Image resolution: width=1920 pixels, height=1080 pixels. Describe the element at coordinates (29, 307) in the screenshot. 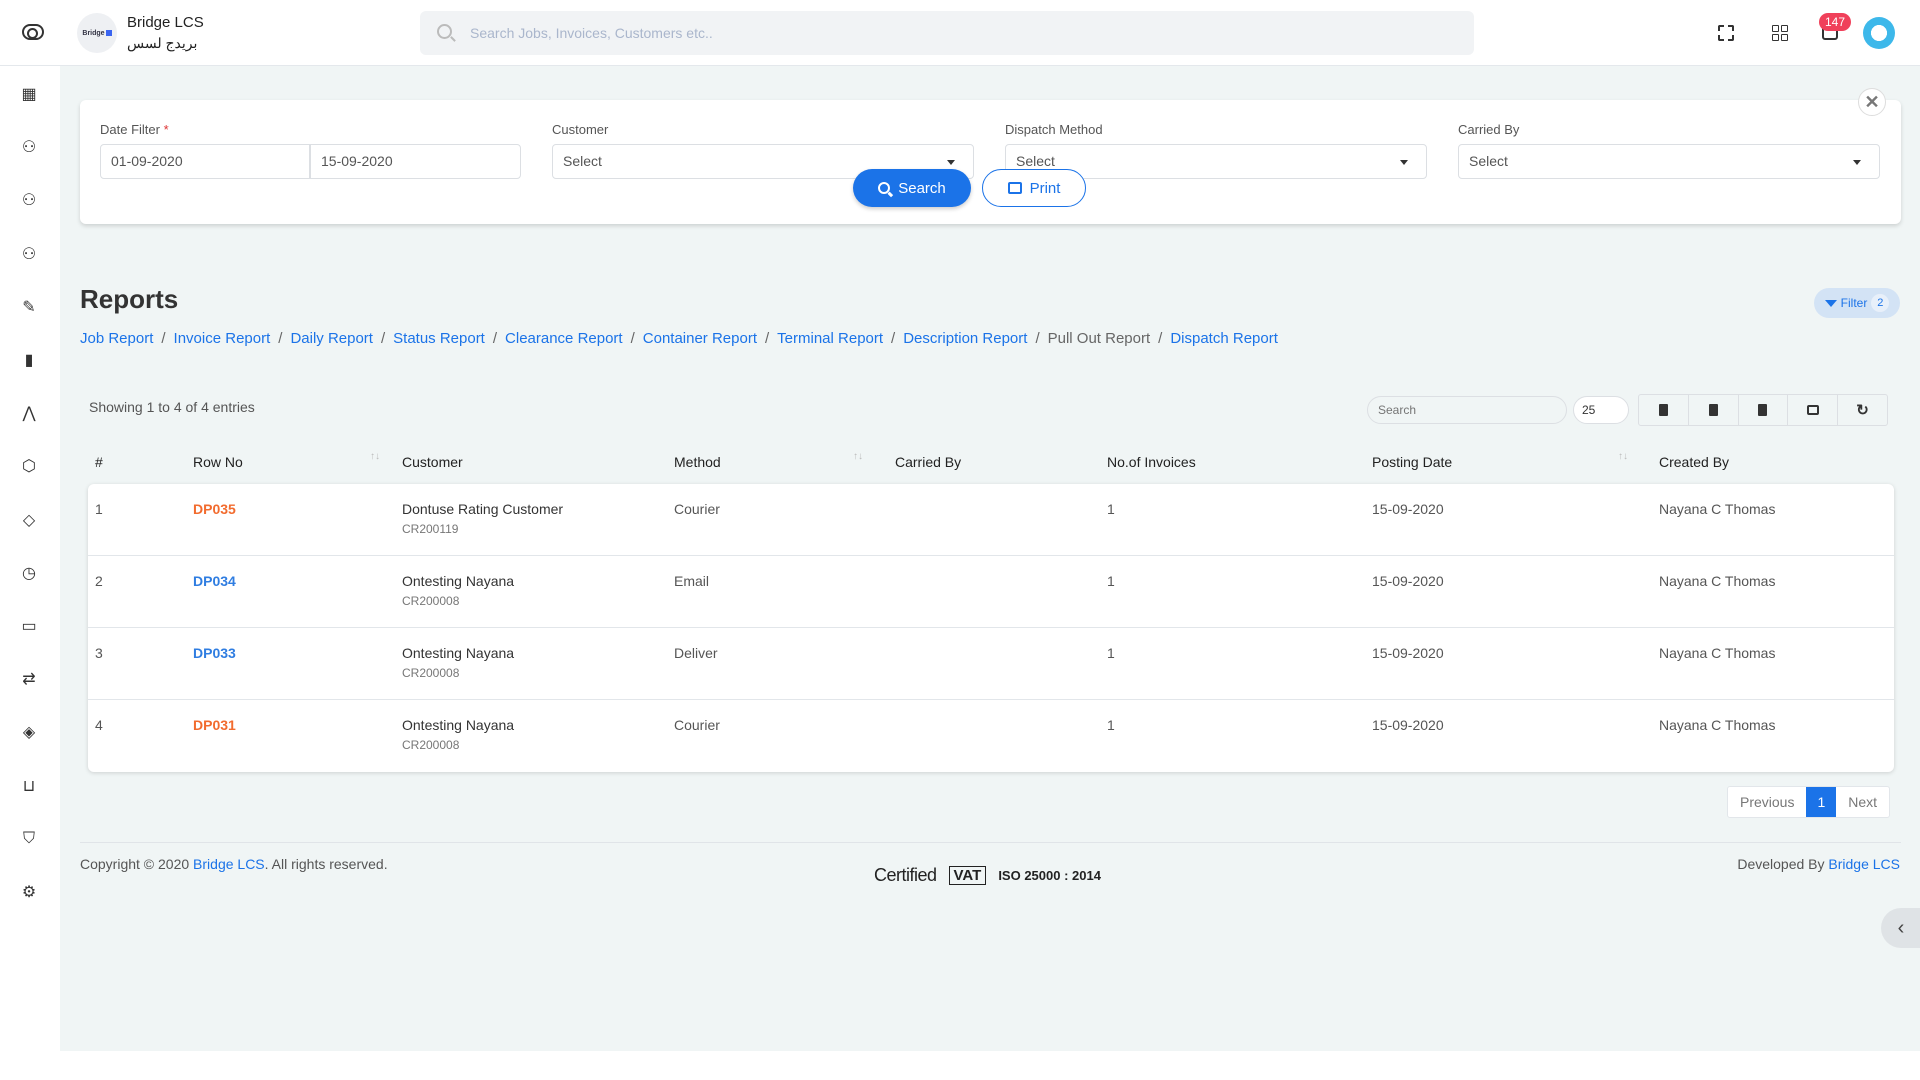

I see `sidebar-item-edit: ✎` at that location.